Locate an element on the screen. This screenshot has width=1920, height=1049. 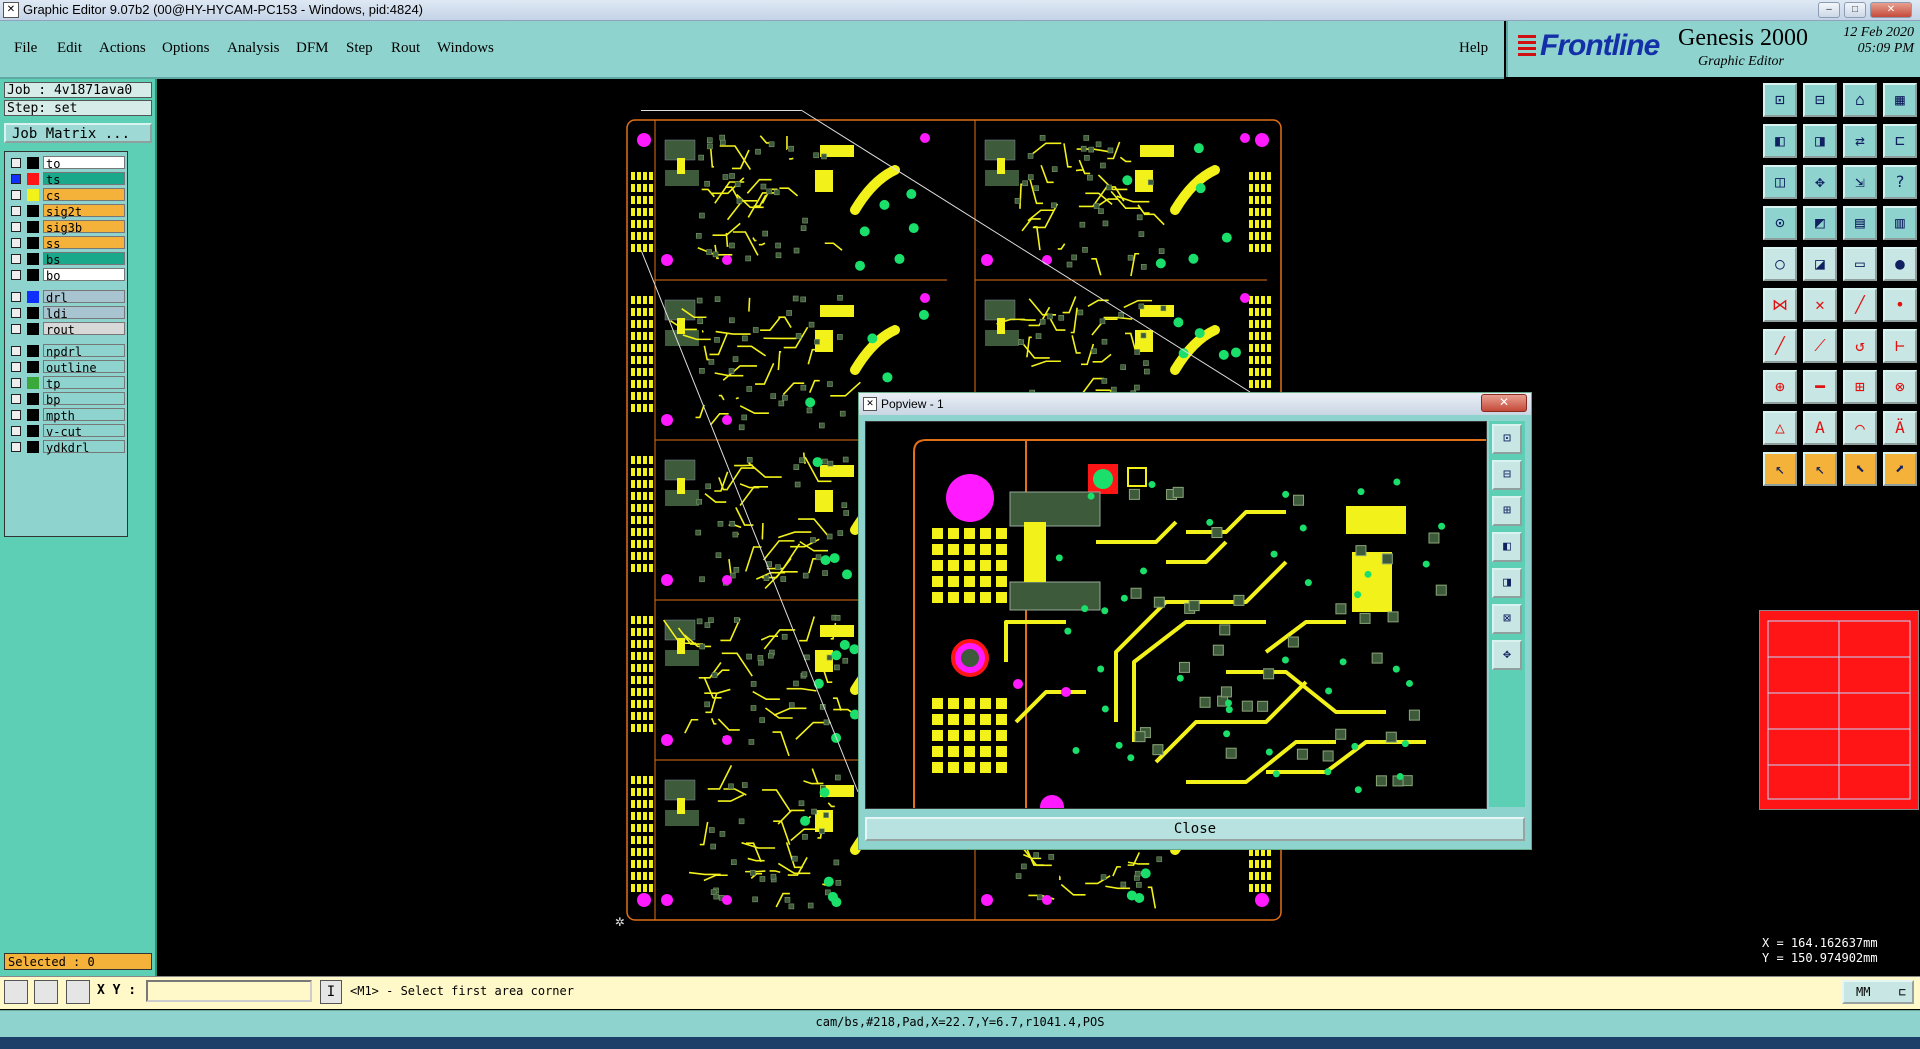
grid-mode-icon is located at coordinates (78, 992).